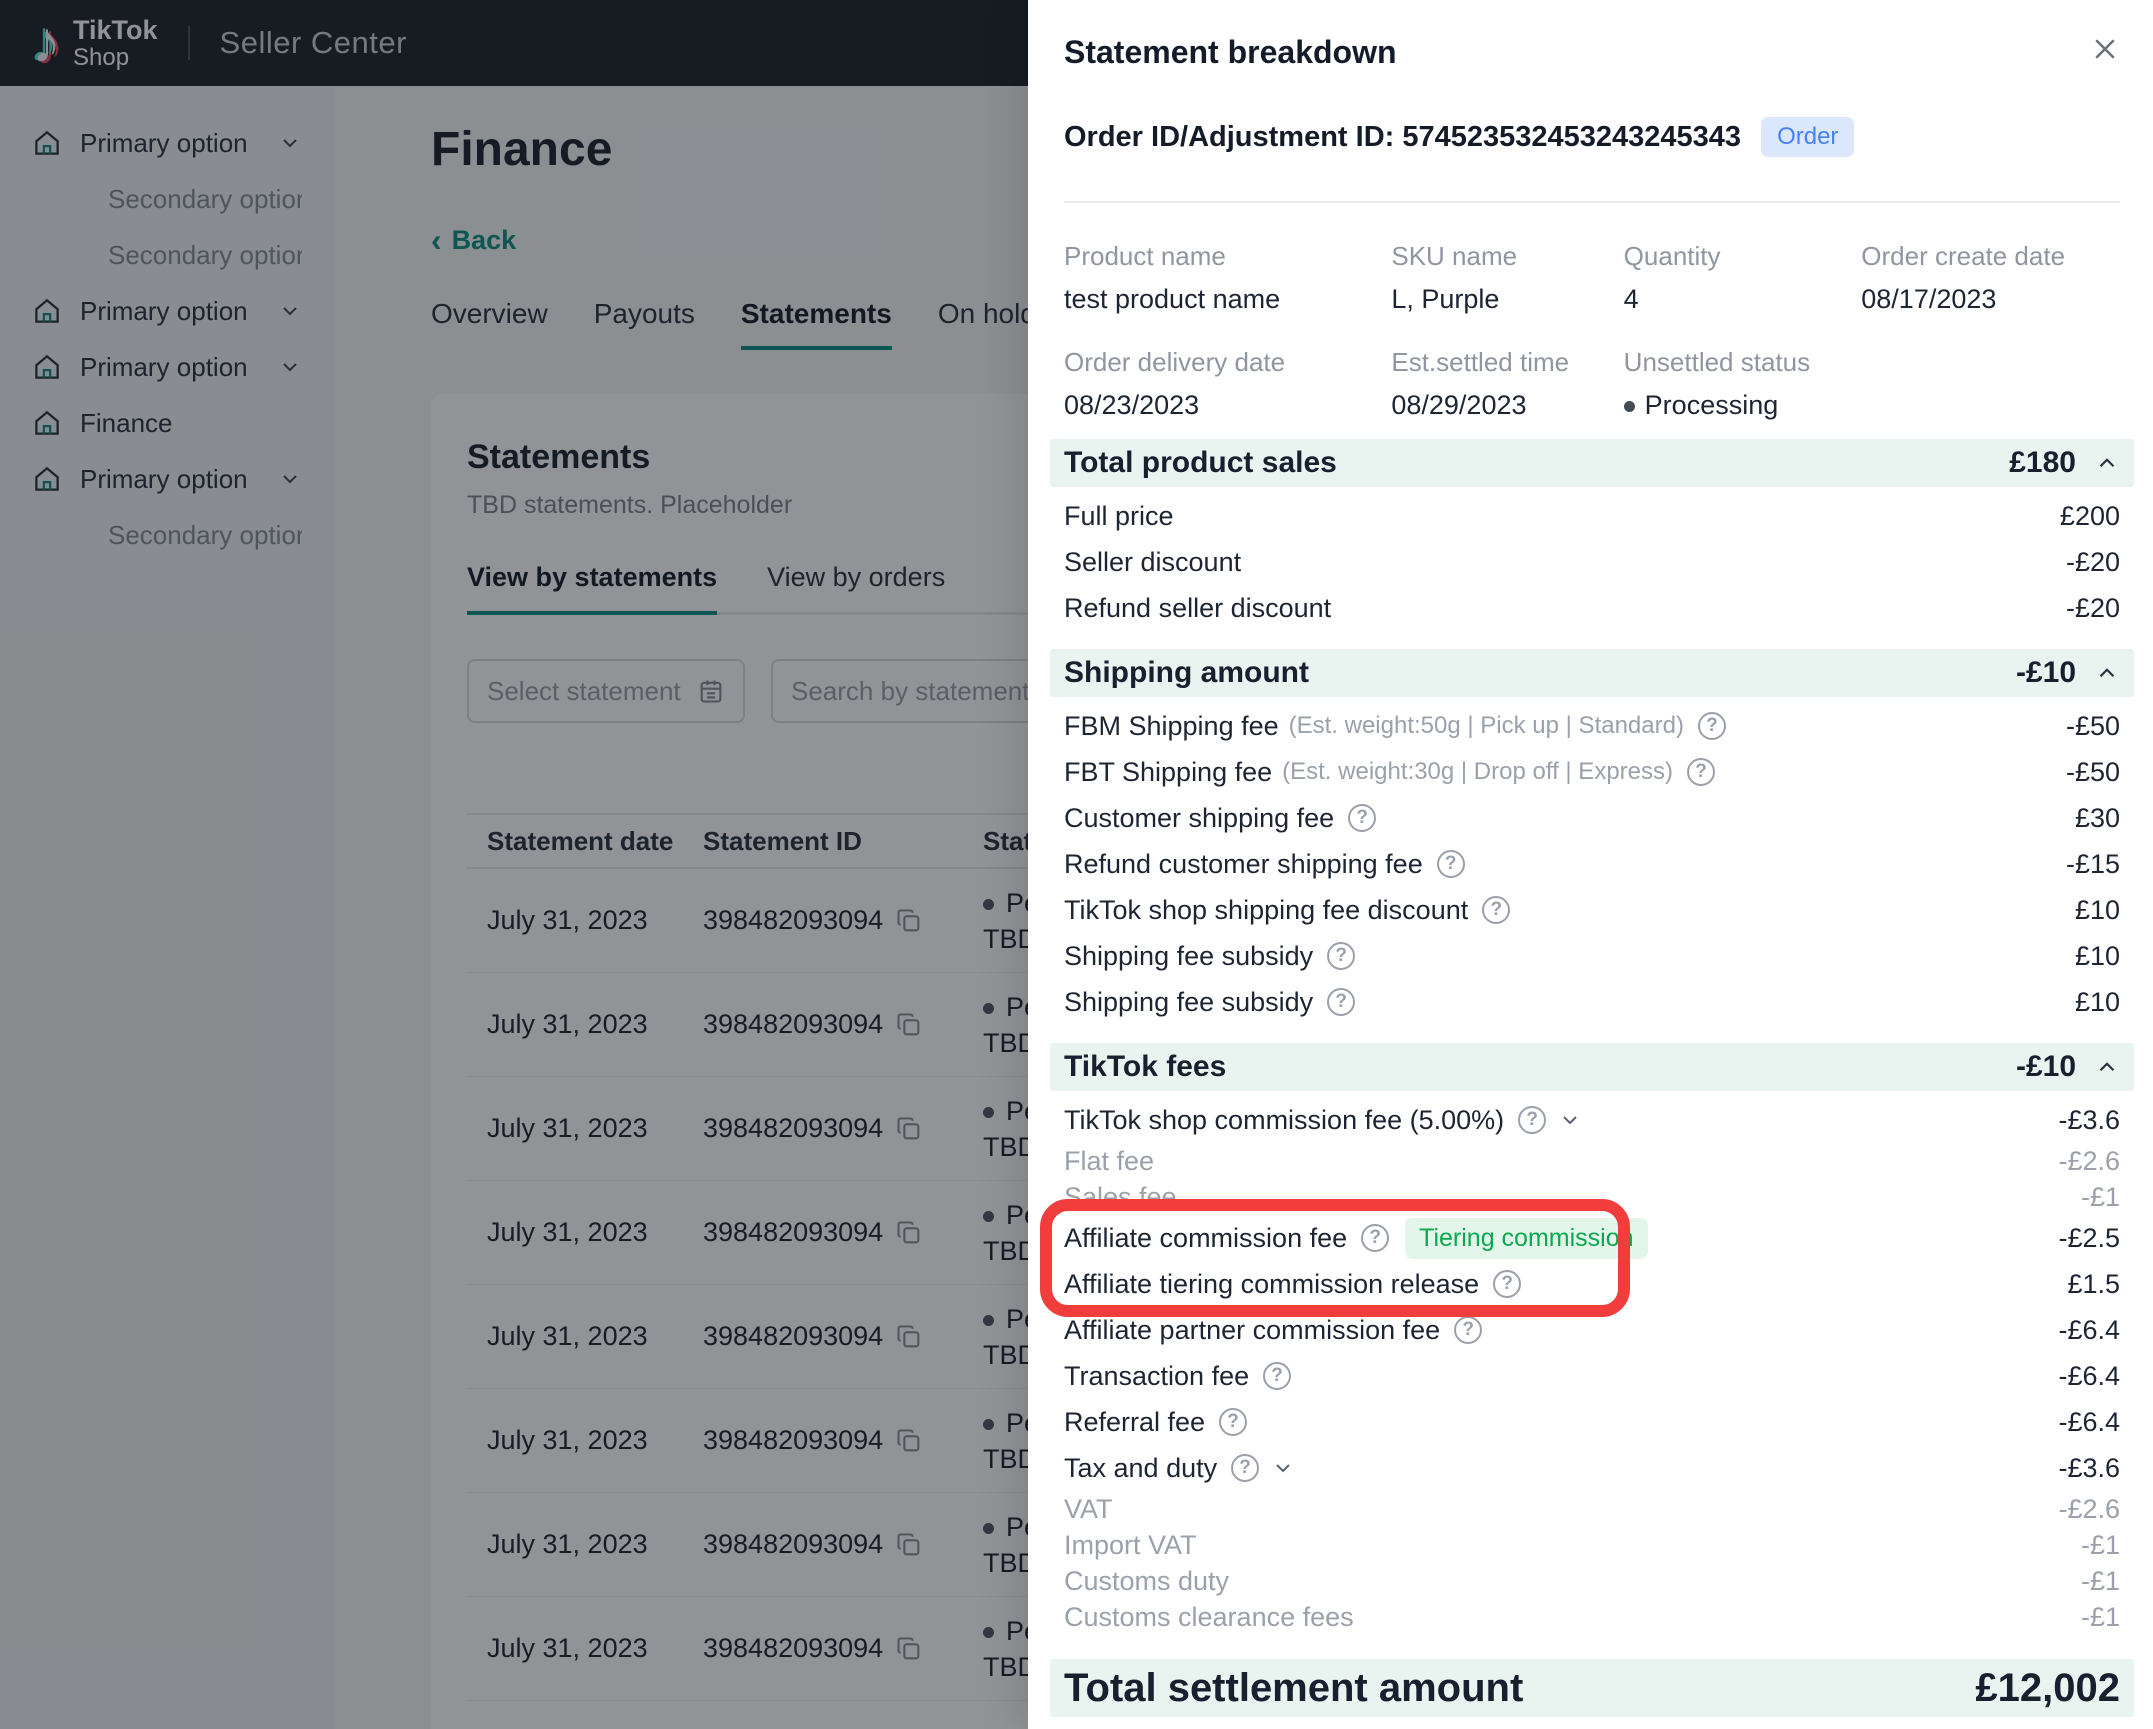  Describe the element at coordinates (1153, 561) in the screenshot. I see `fee-label: Seller discount` at that location.